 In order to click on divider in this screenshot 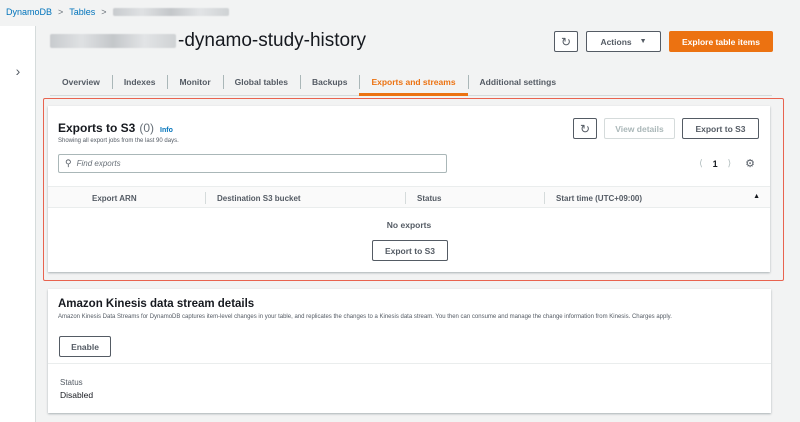, I will do `click(409, 363)`.